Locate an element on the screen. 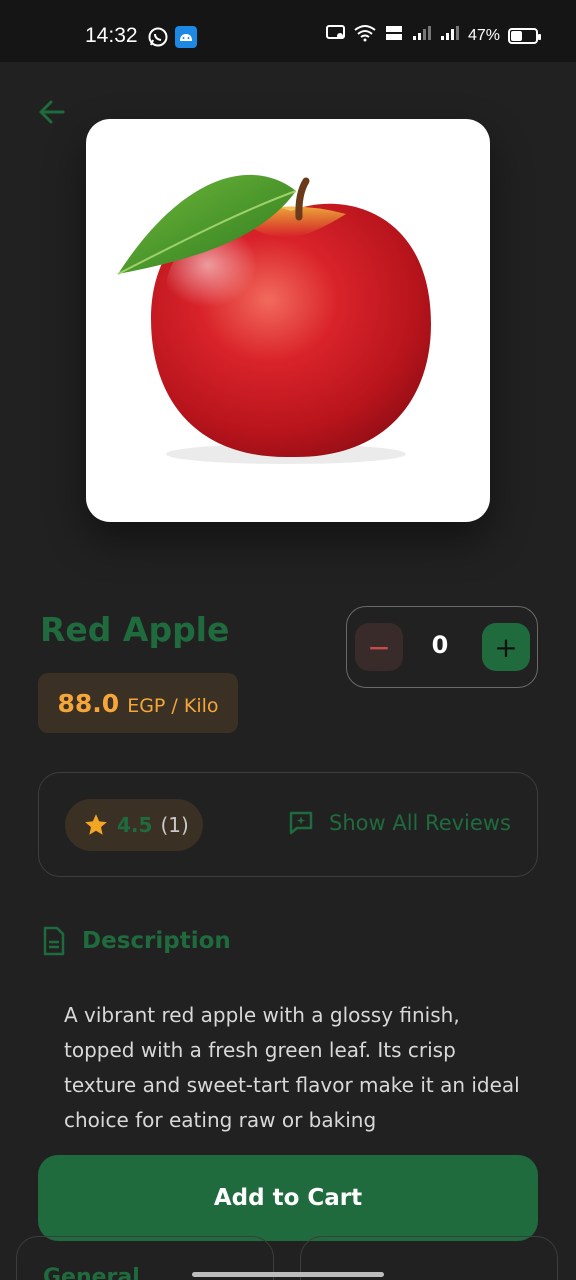  quantity-stepper: − 0 + is located at coordinates (442, 647).